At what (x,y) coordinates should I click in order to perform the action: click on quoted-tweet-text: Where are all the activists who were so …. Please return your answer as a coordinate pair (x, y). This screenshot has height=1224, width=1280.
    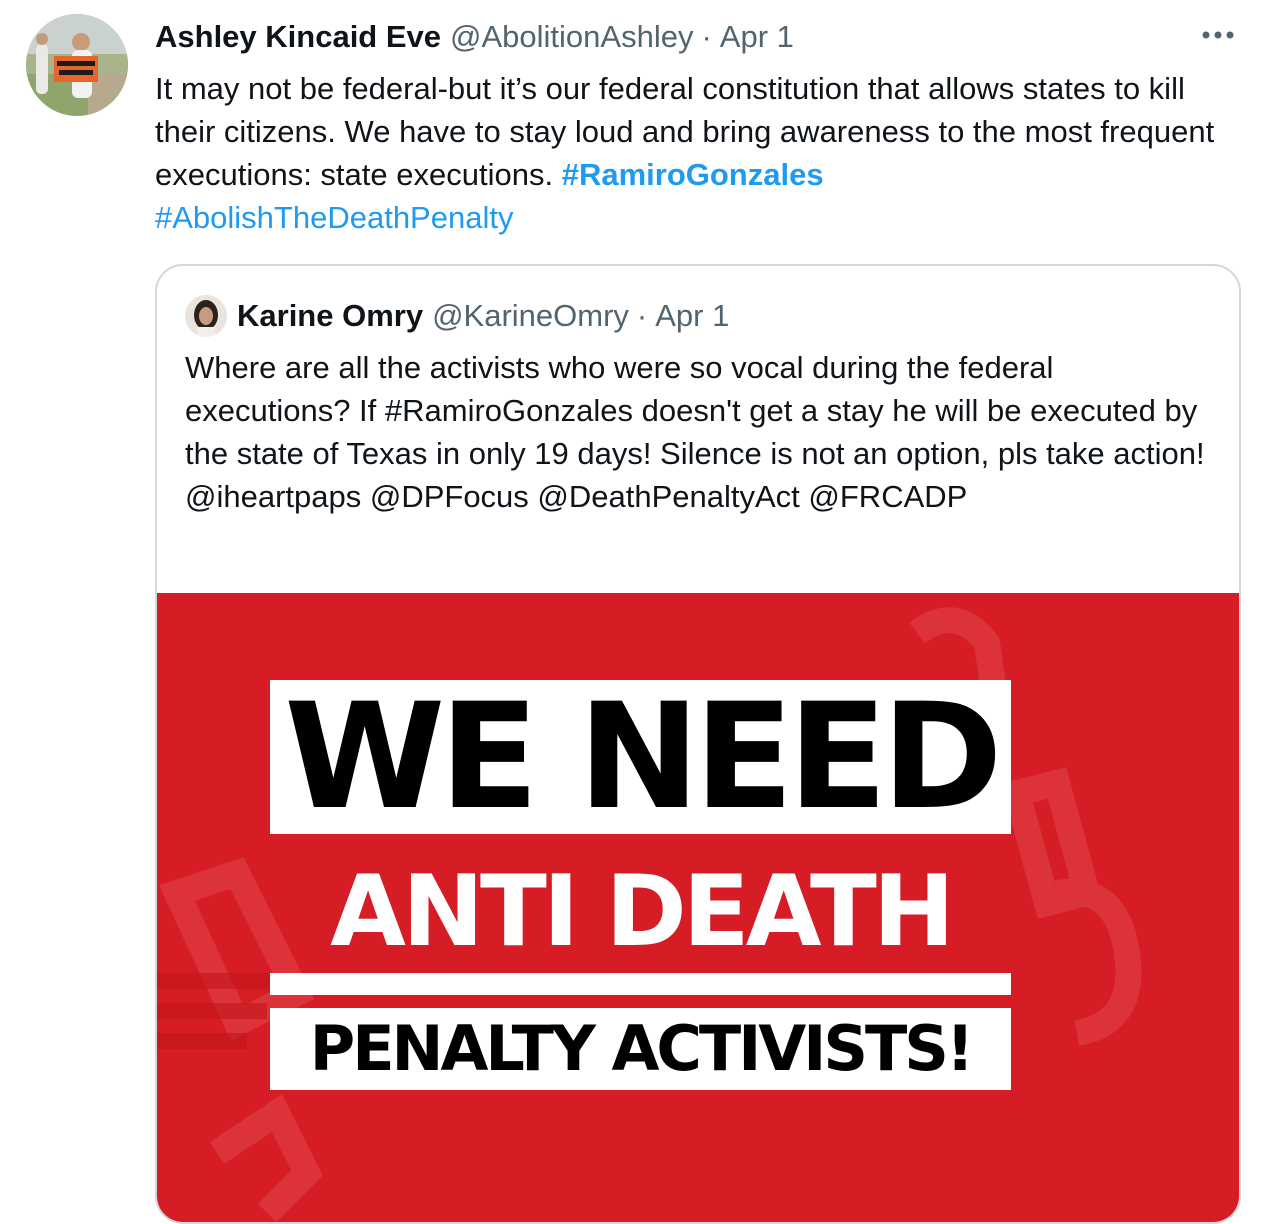
    Looking at the image, I should click on (705, 432).